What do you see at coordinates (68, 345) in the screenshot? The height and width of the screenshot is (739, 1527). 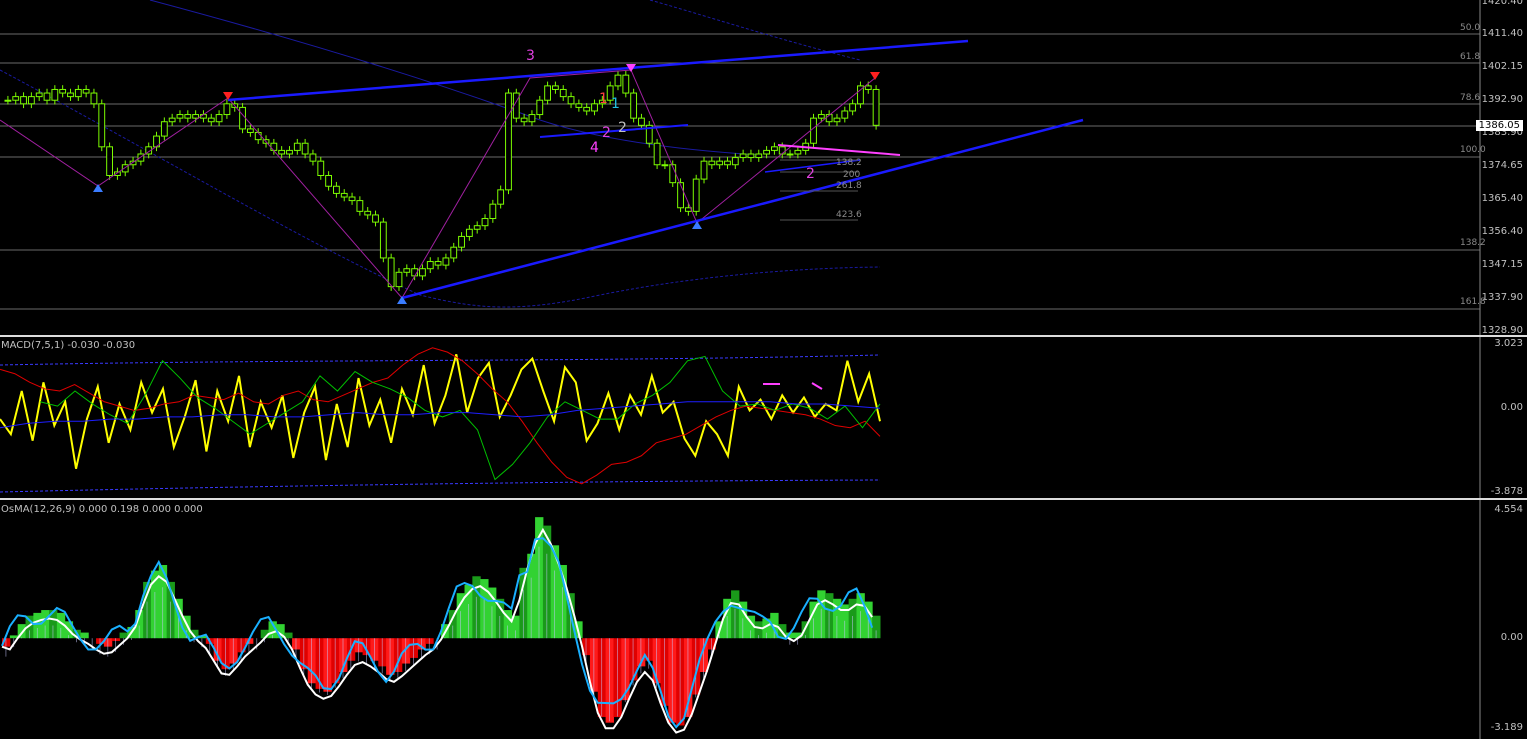 I see `macd-title: MACD(7,5,1) -0.030 -0.030` at bounding box center [68, 345].